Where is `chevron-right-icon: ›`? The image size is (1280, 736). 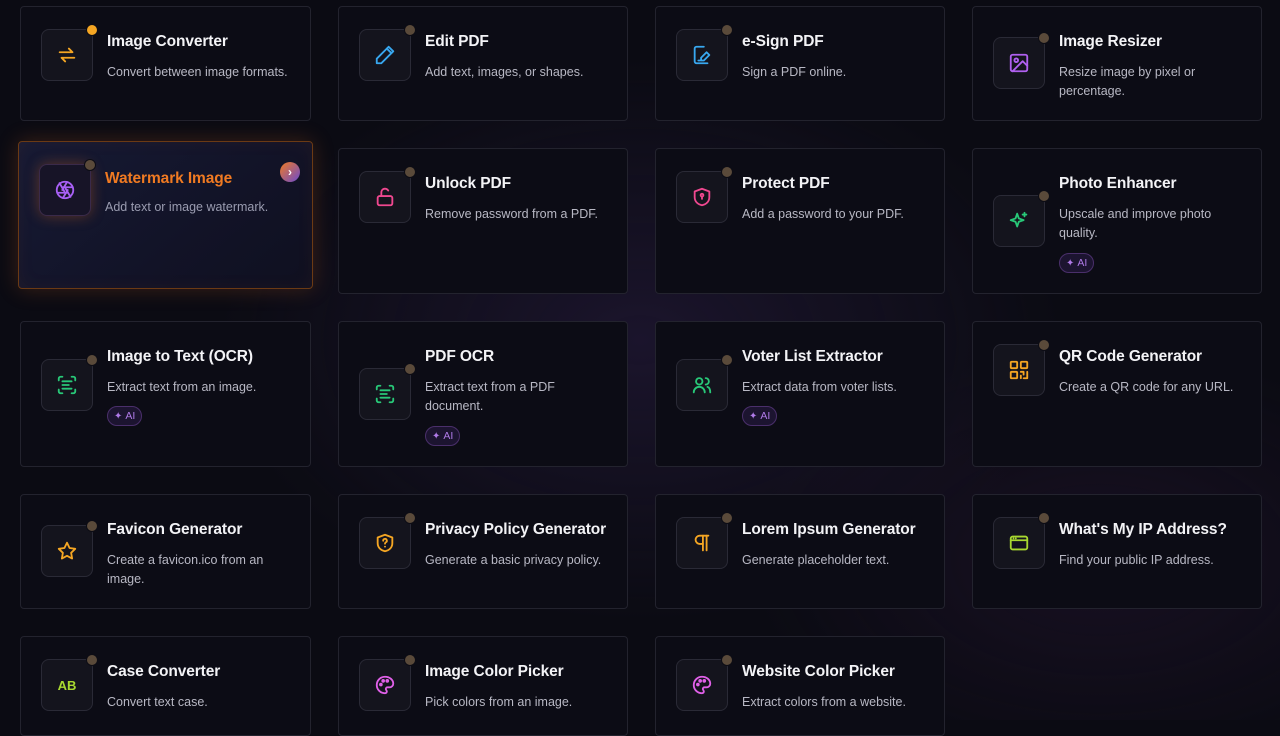 chevron-right-icon: › is located at coordinates (290, 172).